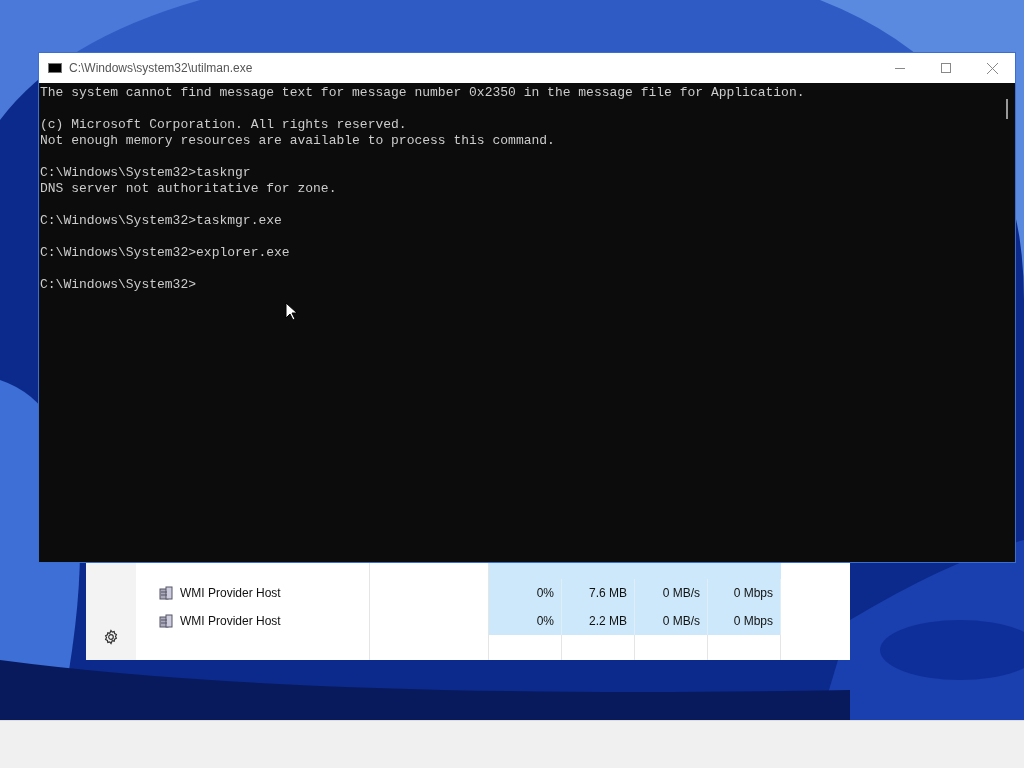 The image size is (1024, 768). Describe the element at coordinates (188, 189) in the screenshot. I see `console-line: DNS server not authoritative for zone.` at that location.